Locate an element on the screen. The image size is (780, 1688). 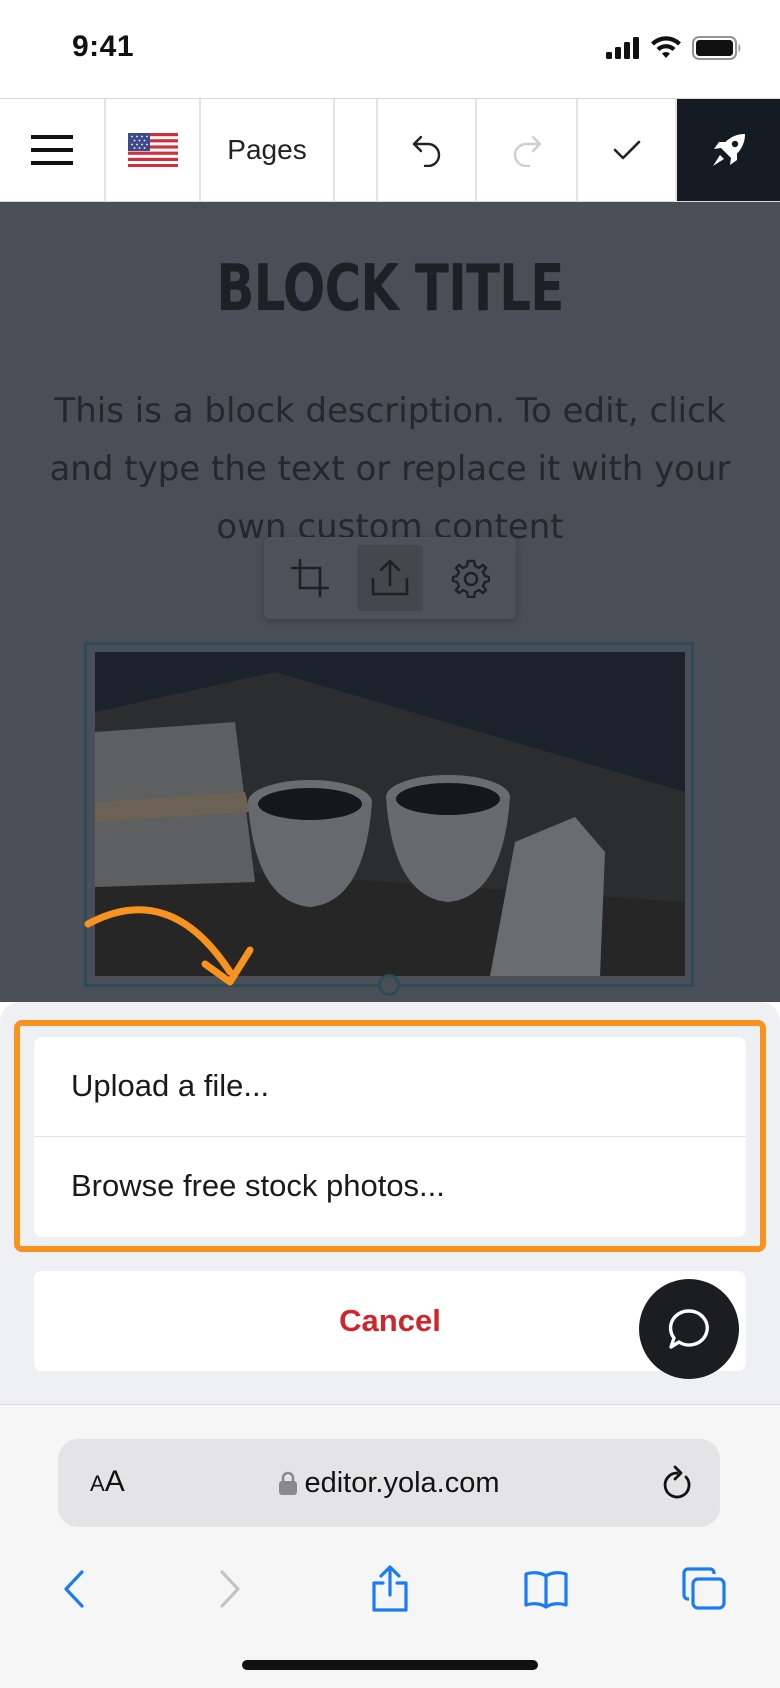
chat-button is located at coordinates (689, 1329).